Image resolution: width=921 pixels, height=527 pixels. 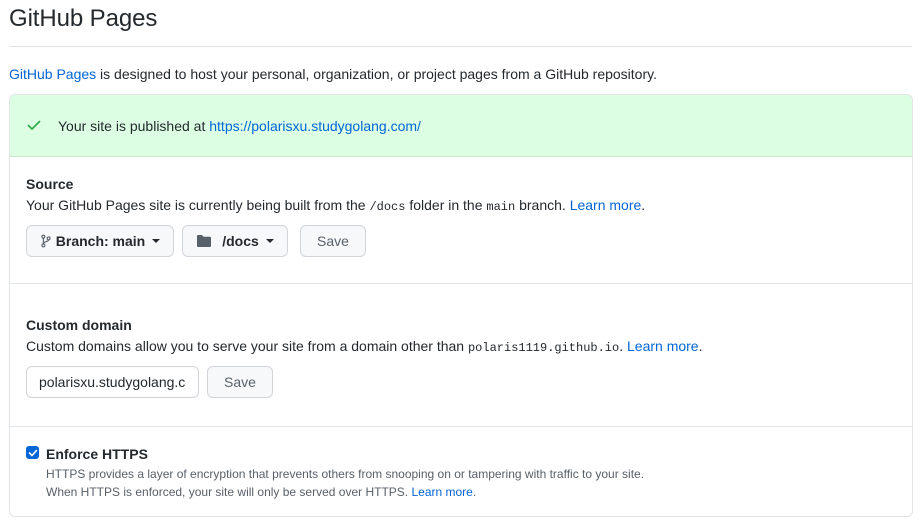 What do you see at coordinates (643, 205) in the screenshot?
I see `source-desc-part: .` at bounding box center [643, 205].